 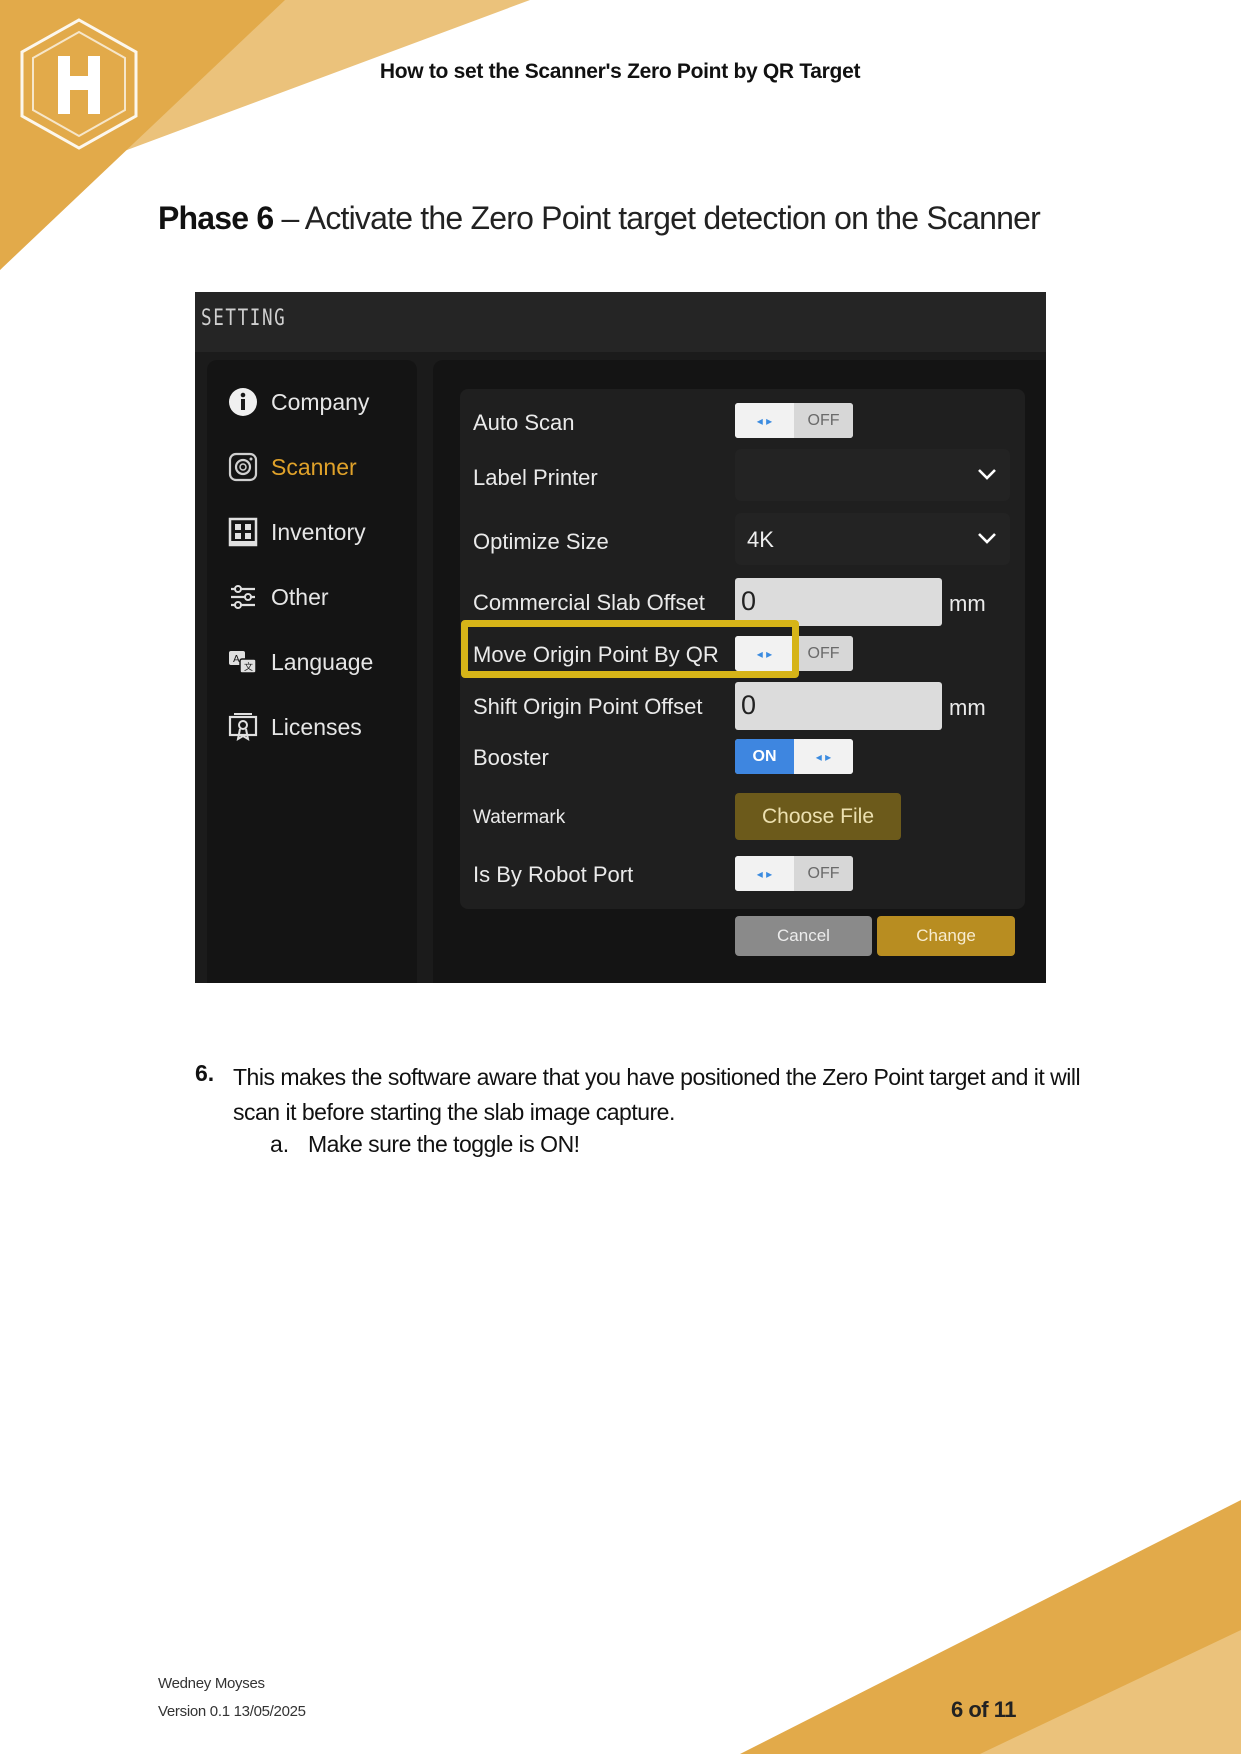 I want to click on sidebar-item-label: Company, so click(x=320, y=401).